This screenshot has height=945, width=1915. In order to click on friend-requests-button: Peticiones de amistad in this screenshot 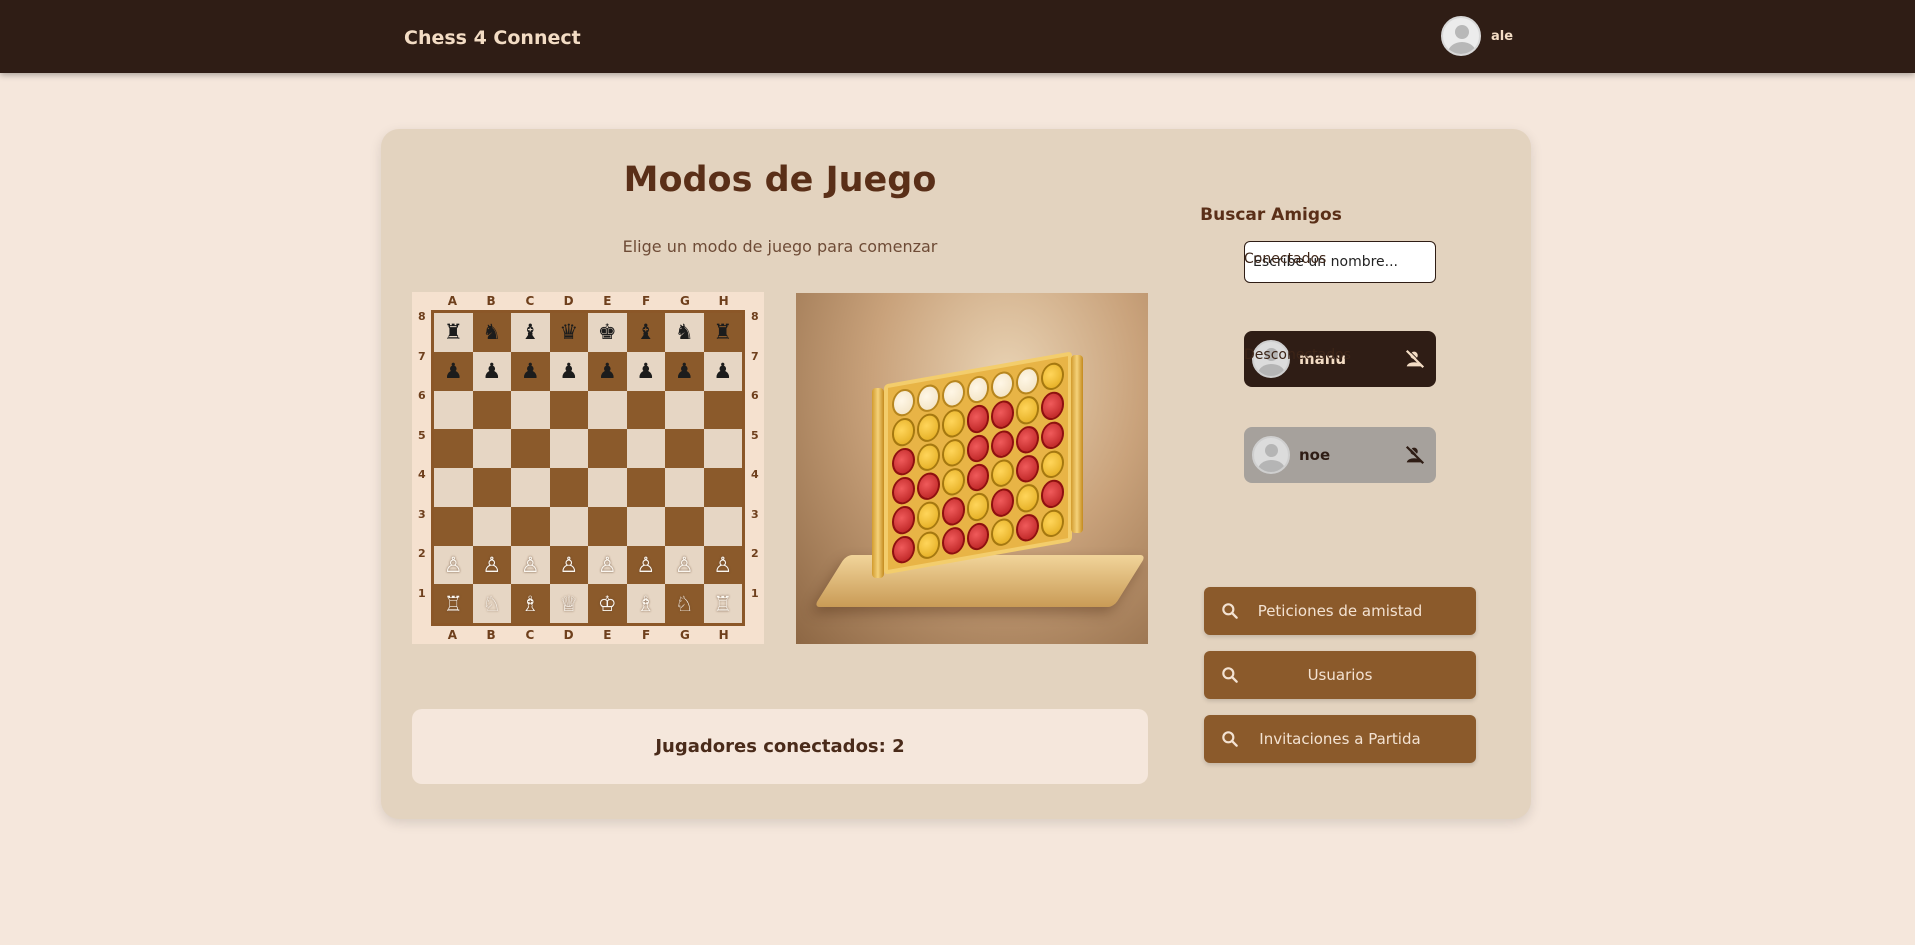, I will do `click(1340, 611)`.